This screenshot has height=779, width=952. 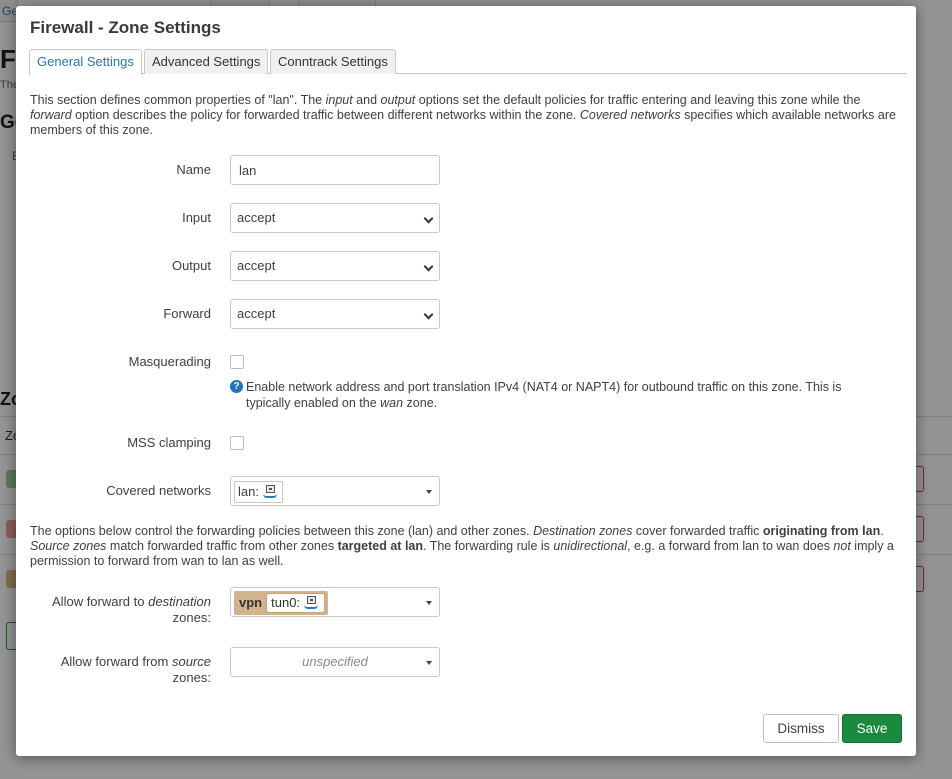 What do you see at coordinates (821, 531) in the screenshot?
I see `desc-text: originating from lan` at bounding box center [821, 531].